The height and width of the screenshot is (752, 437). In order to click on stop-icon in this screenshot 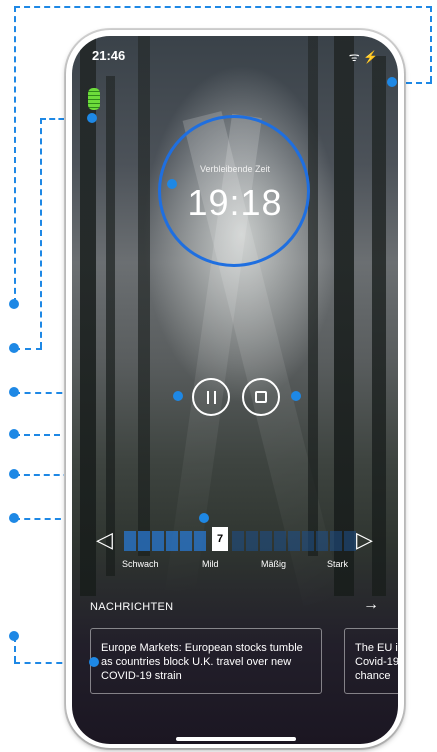, I will do `click(261, 397)`.